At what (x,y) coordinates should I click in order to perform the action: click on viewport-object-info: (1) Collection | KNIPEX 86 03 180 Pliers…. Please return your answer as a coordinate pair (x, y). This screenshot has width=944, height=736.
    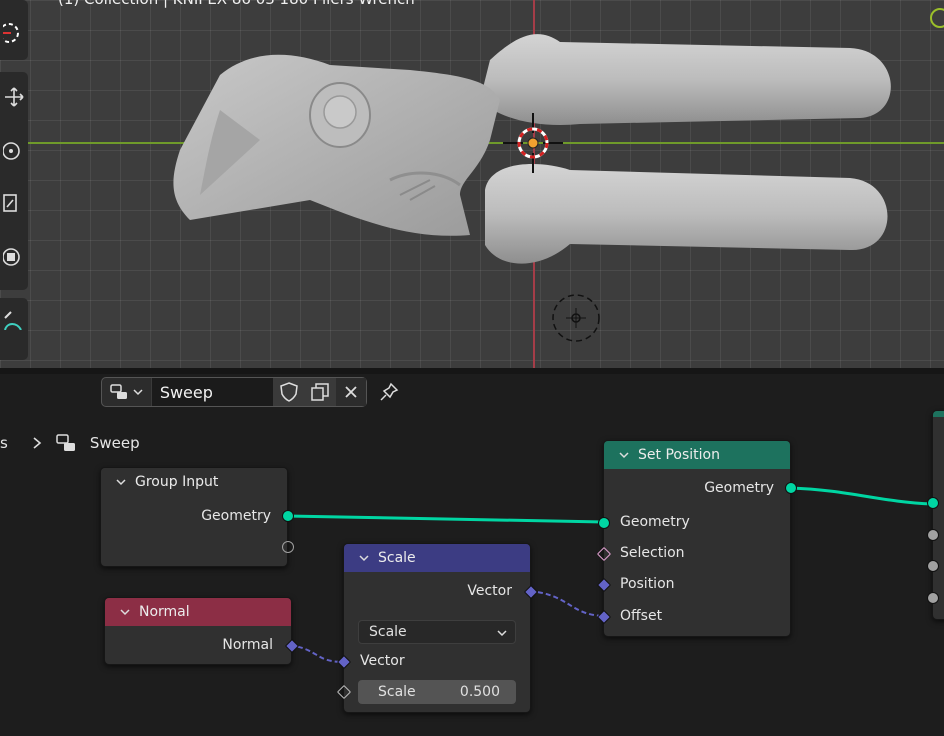
    Looking at the image, I should click on (236, 4).